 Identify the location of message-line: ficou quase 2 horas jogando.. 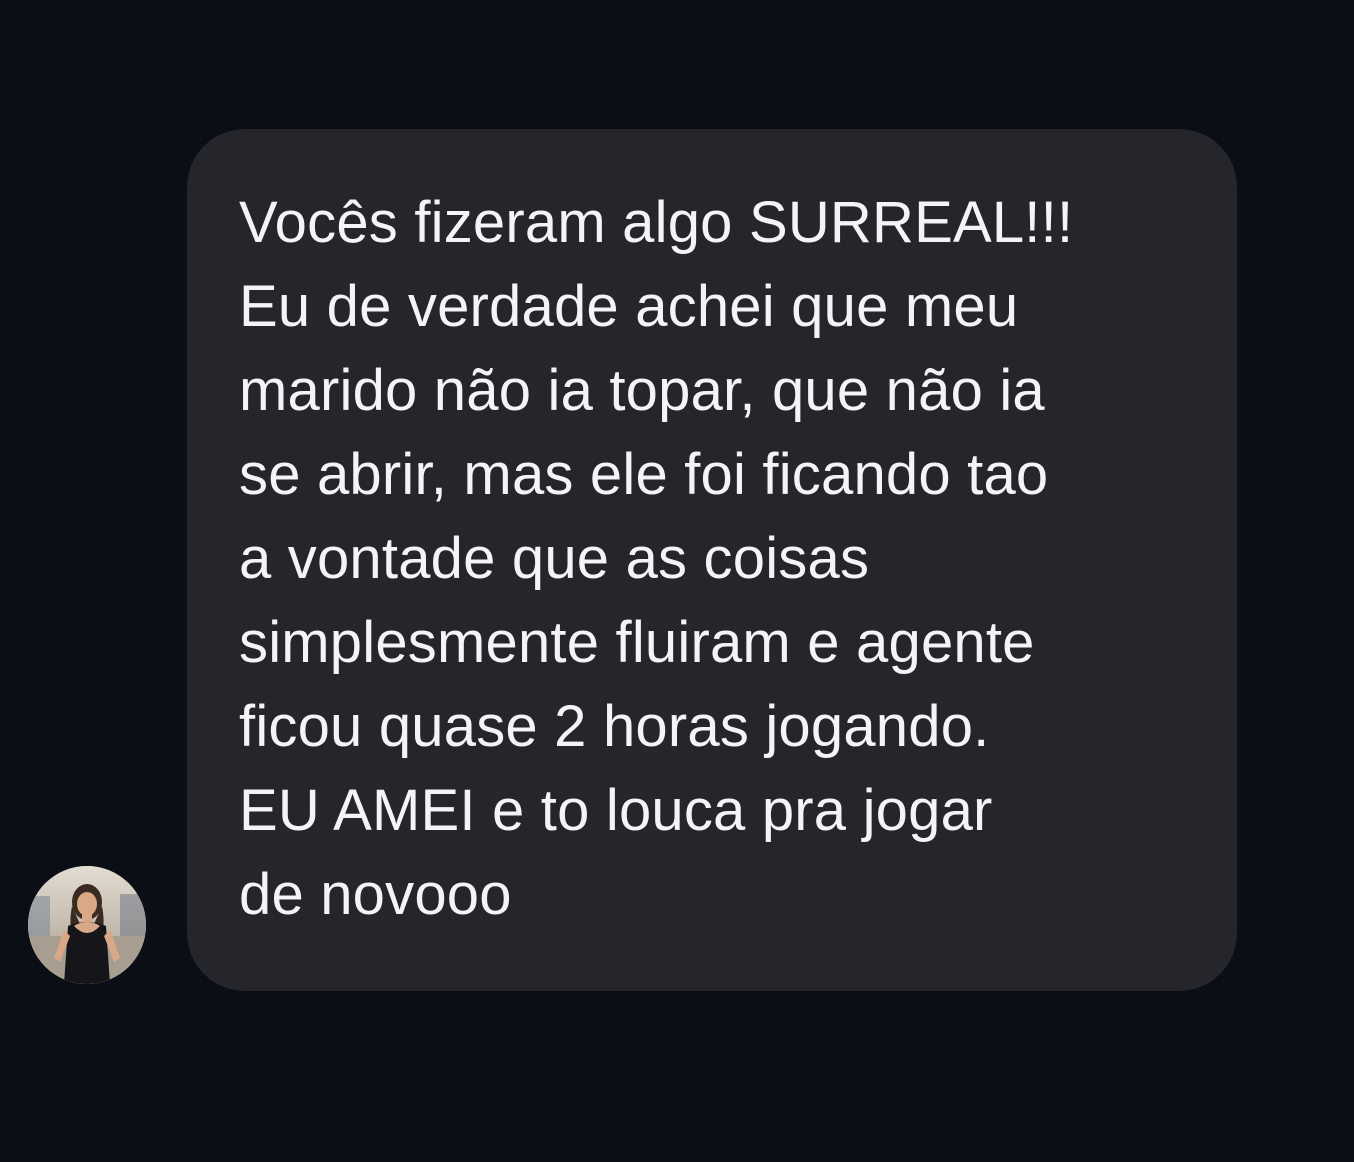
(614, 726).